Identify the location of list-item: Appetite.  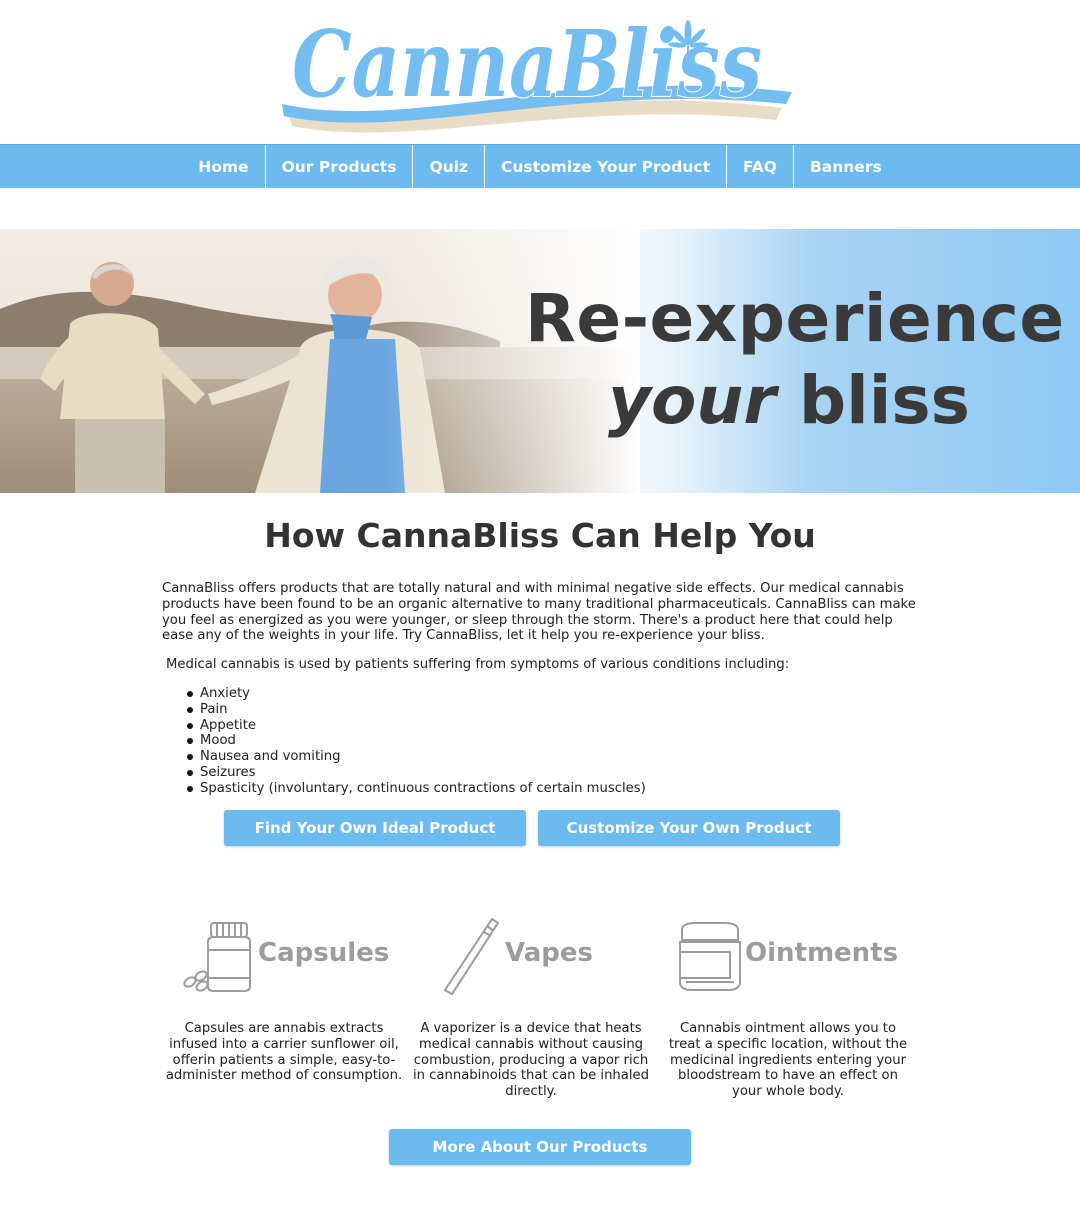
(414, 726).